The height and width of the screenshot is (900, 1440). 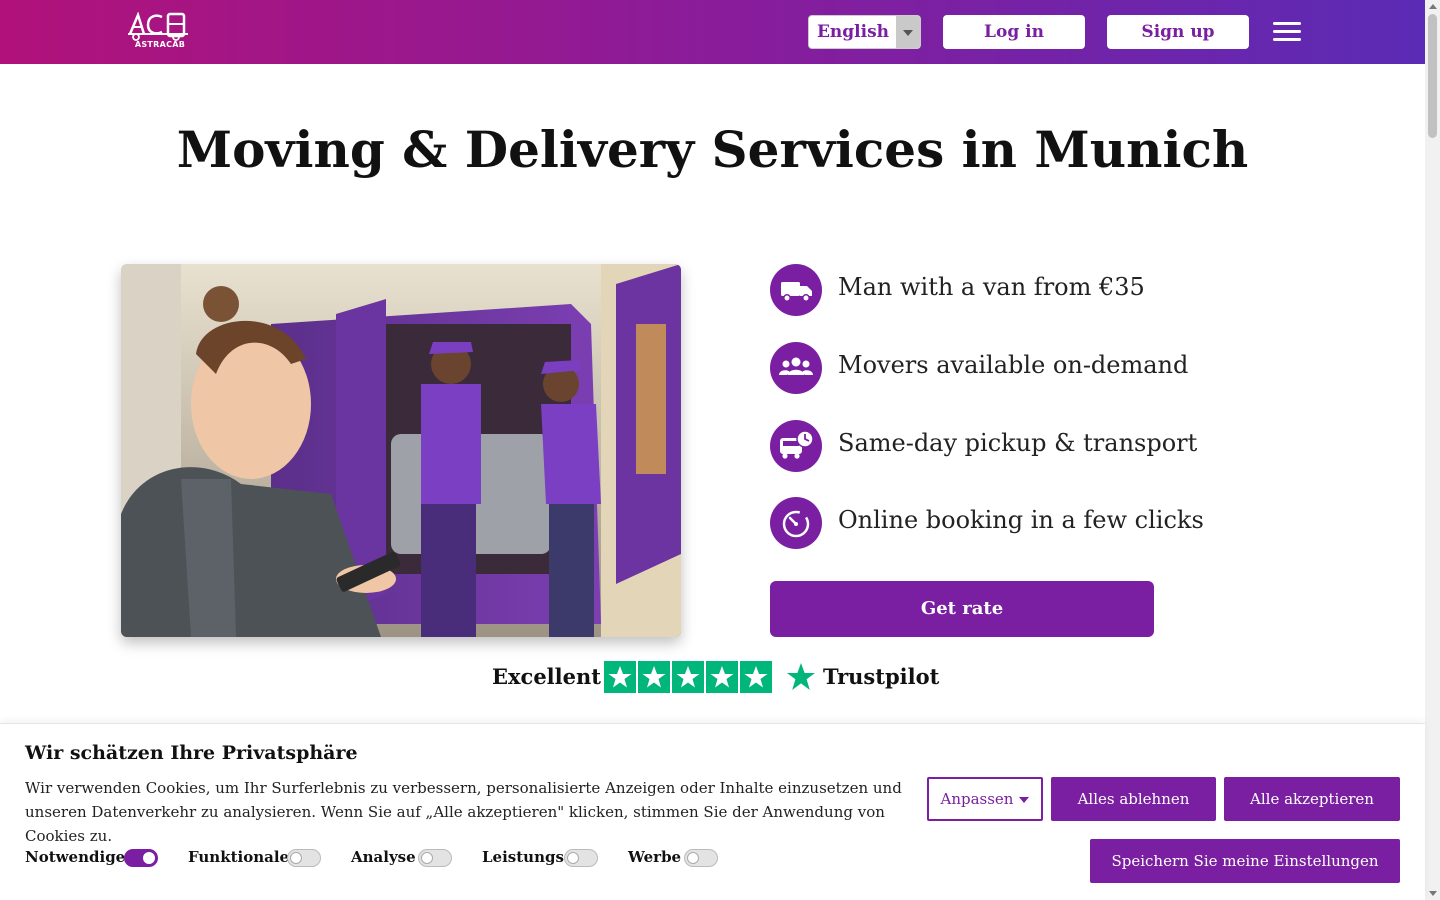 What do you see at coordinates (881, 676) in the screenshot?
I see `trustpilot-brand: Trustpilot` at bounding box center [881, 676].